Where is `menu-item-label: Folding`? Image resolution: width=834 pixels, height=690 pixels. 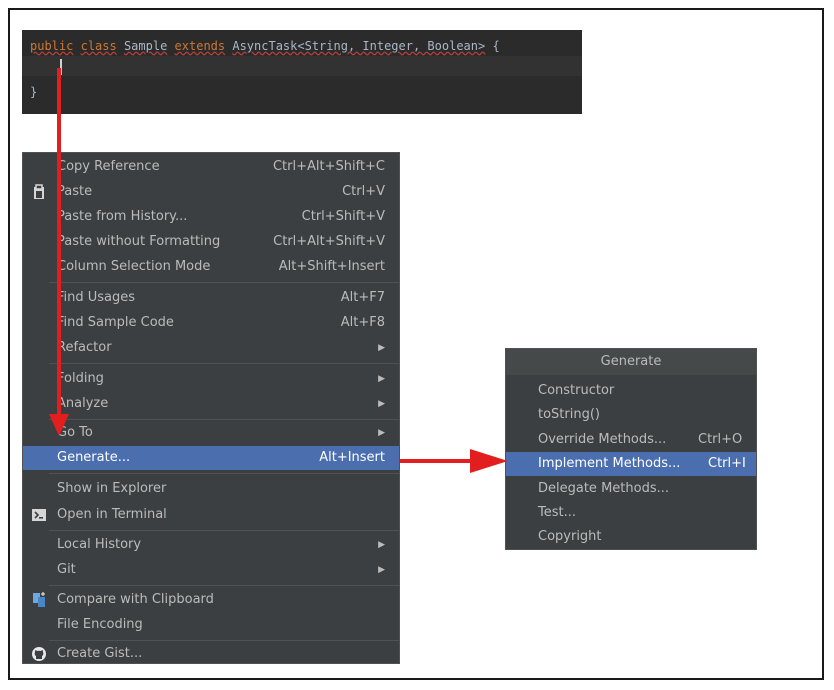 menu-item-label: Folding is located at coordinates (80, 378).